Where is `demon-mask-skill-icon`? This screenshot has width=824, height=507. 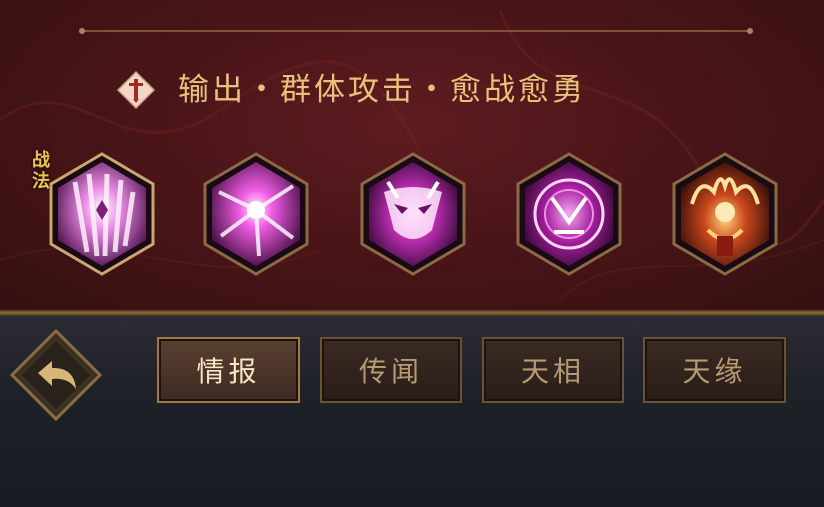
demon-mask-skill-icon is located at coordinates (413, 214).